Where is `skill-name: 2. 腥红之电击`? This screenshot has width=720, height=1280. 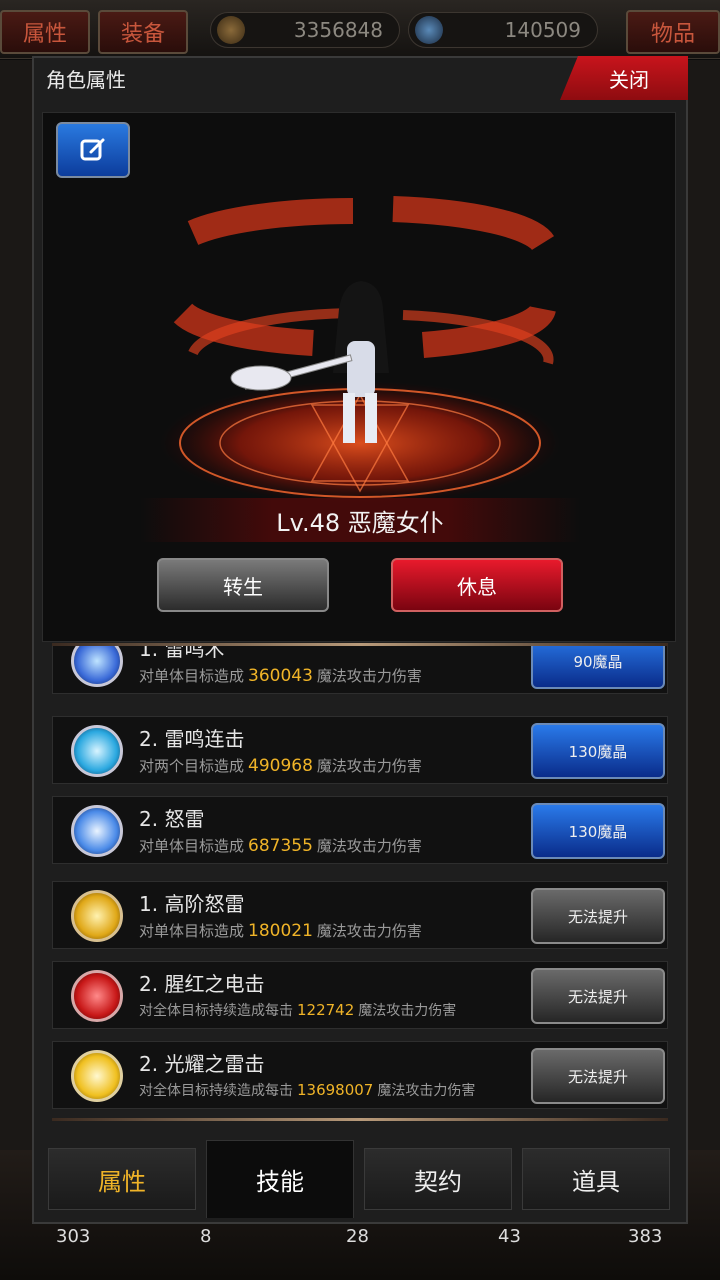 skill-name: 2. 腥红之电击 is located at coordinates (202, 984).